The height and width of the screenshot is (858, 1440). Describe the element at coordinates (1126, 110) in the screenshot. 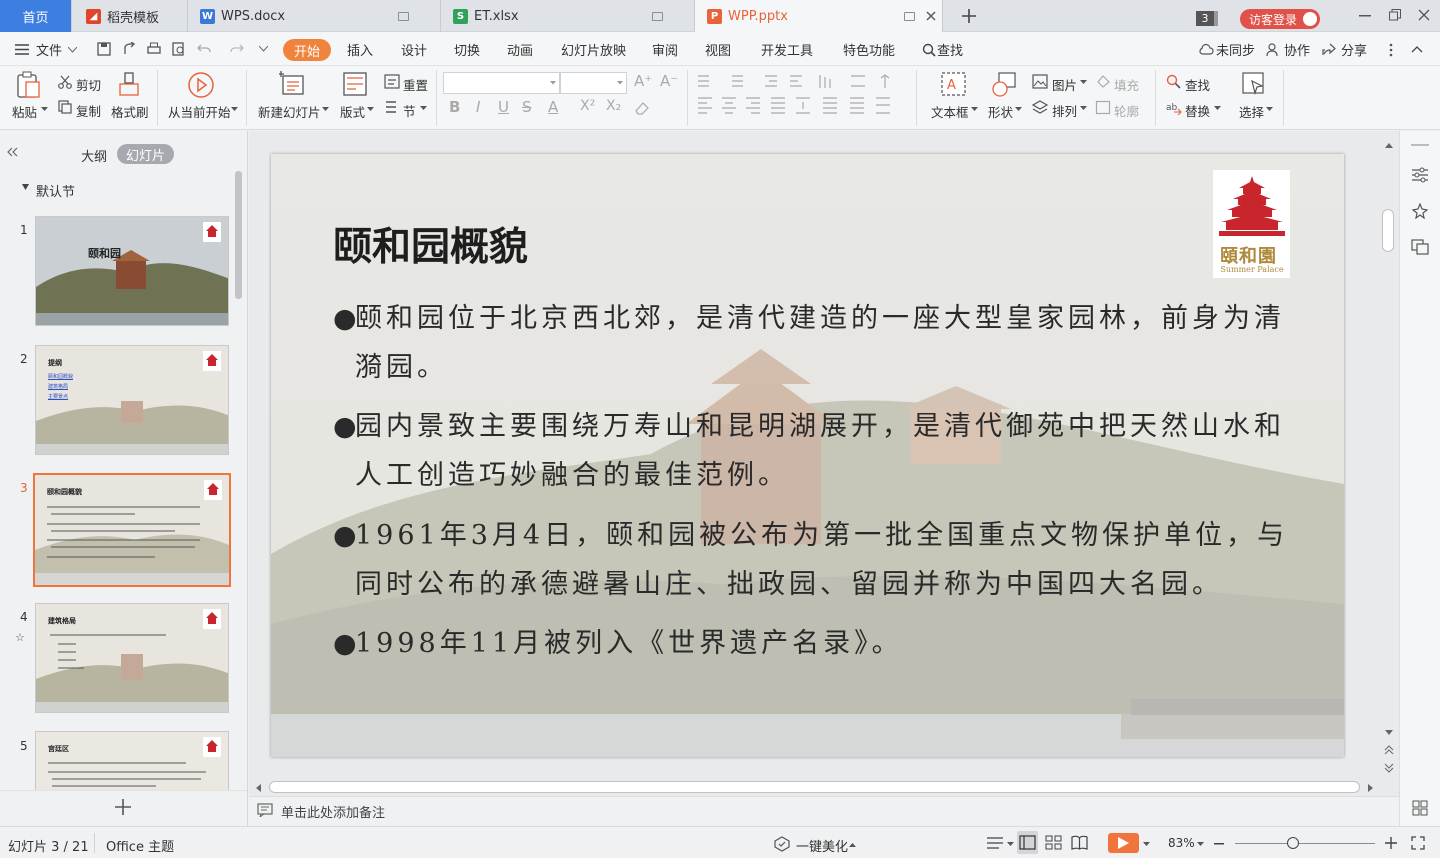

I see `outline-label: 轮廓` at that location.